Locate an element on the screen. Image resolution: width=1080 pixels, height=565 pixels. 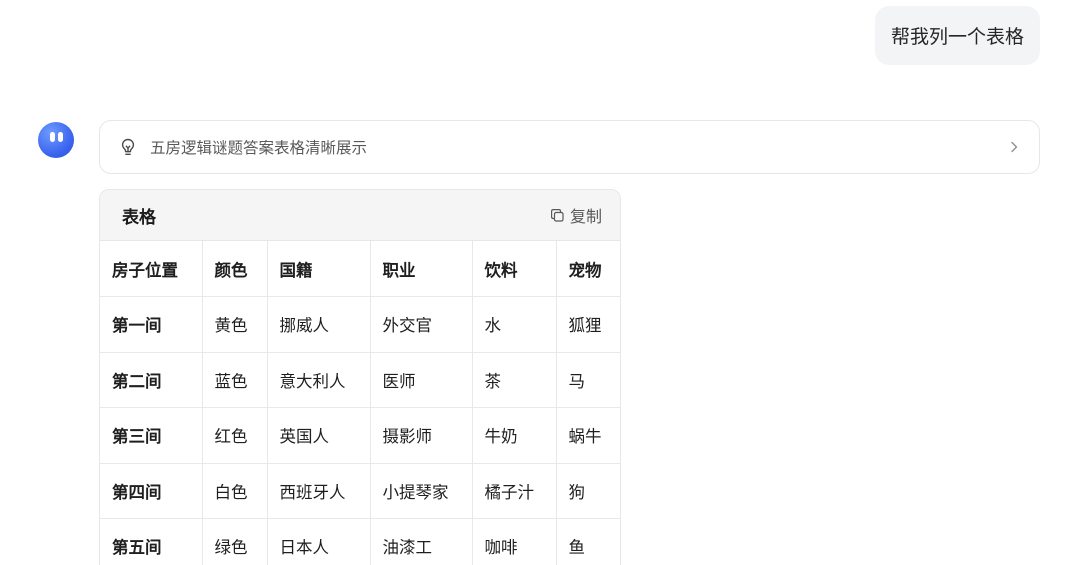
thinking-summary-toggle: 五房逻辑谜题答案表格清晰展示 is located at coordinates (569, 147).